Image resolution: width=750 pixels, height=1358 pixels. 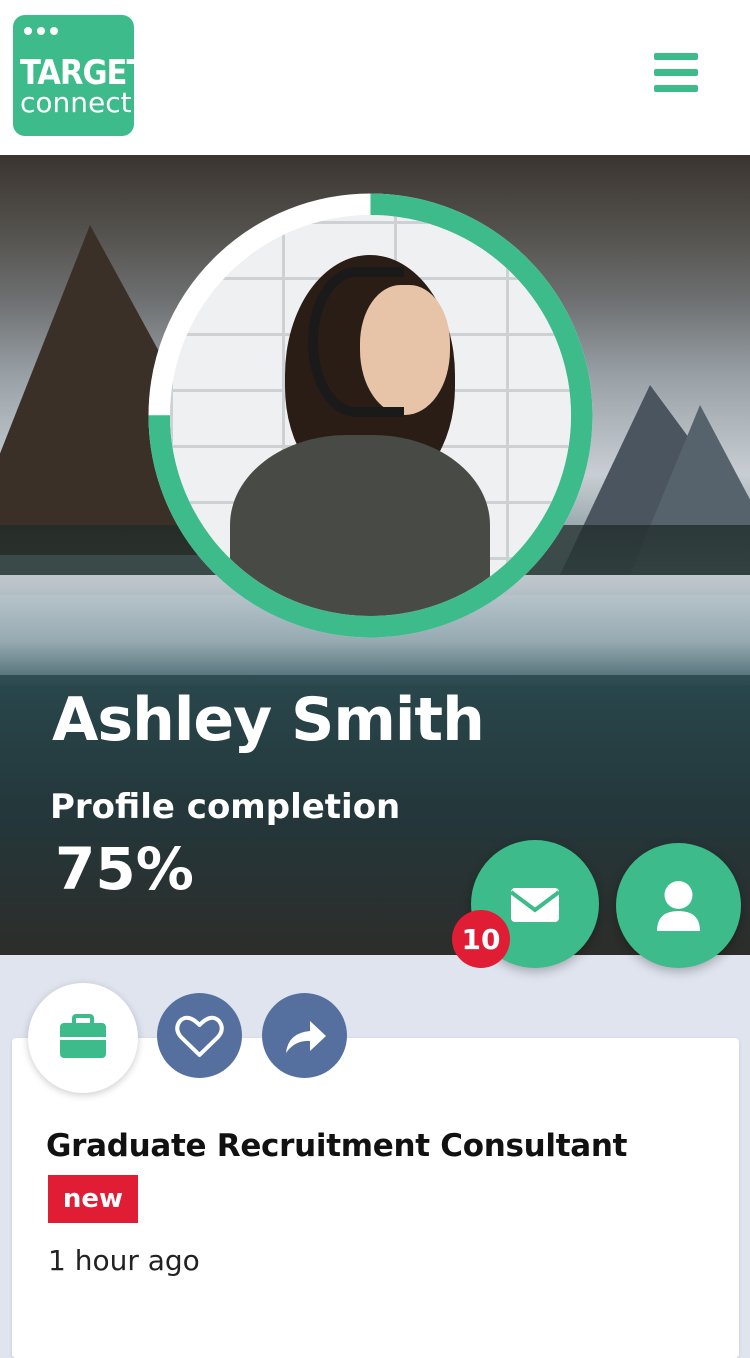 I want to click on briefcase-icon, so click(x=83, y=1036).